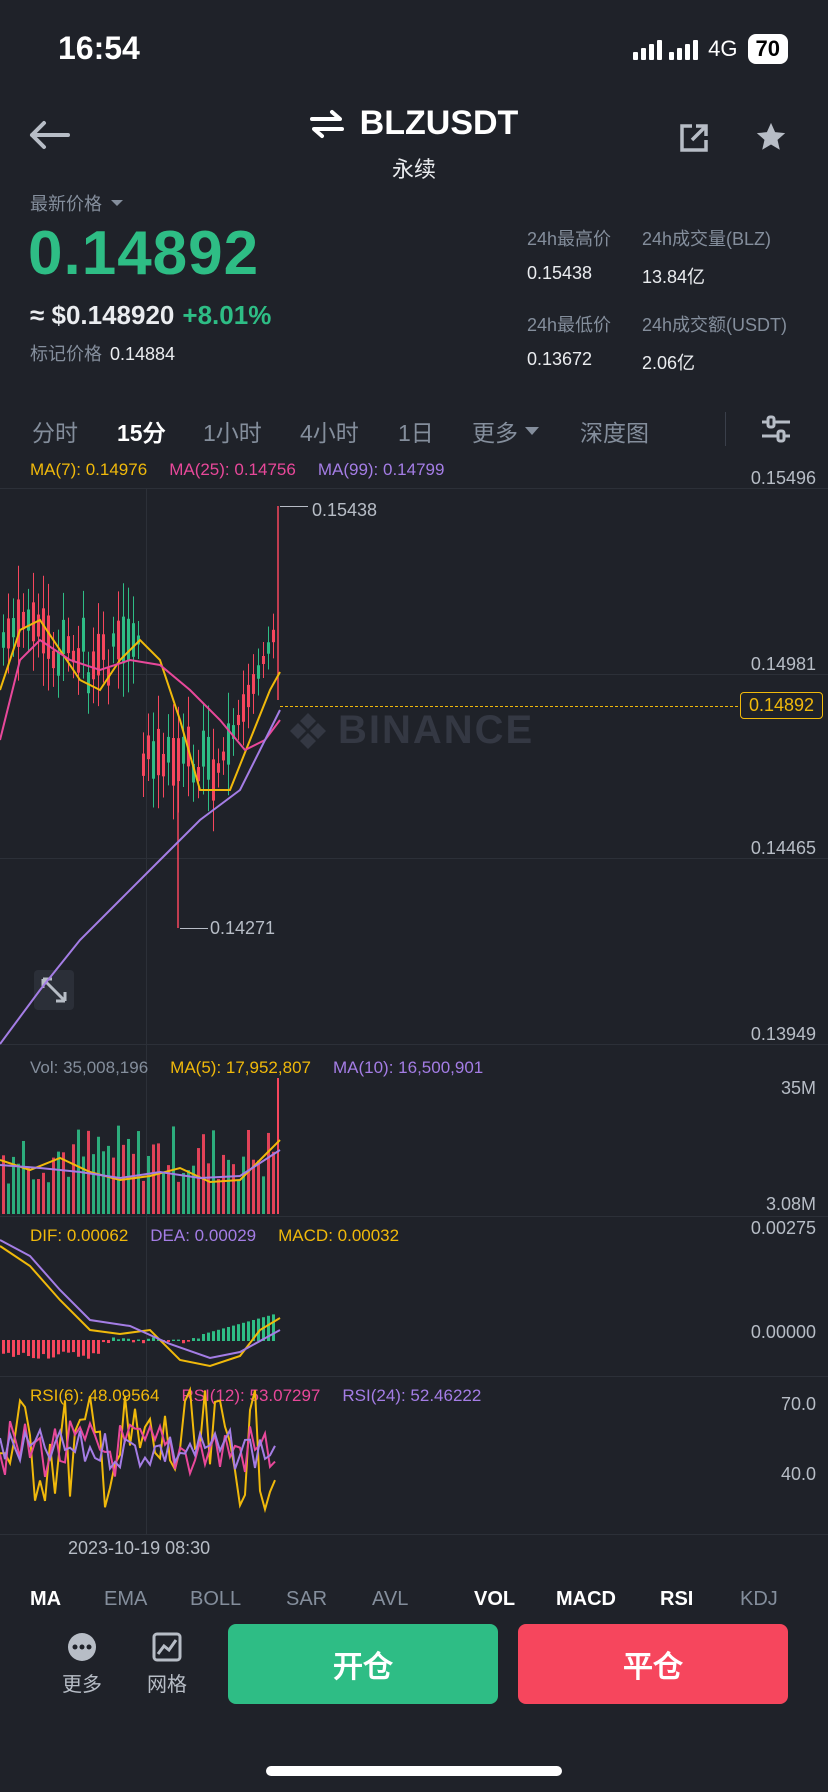 Image resolution: width=828 pixels, height=1792 pixels. I want to click on indicator-ma: MA, so click(45, 1599).